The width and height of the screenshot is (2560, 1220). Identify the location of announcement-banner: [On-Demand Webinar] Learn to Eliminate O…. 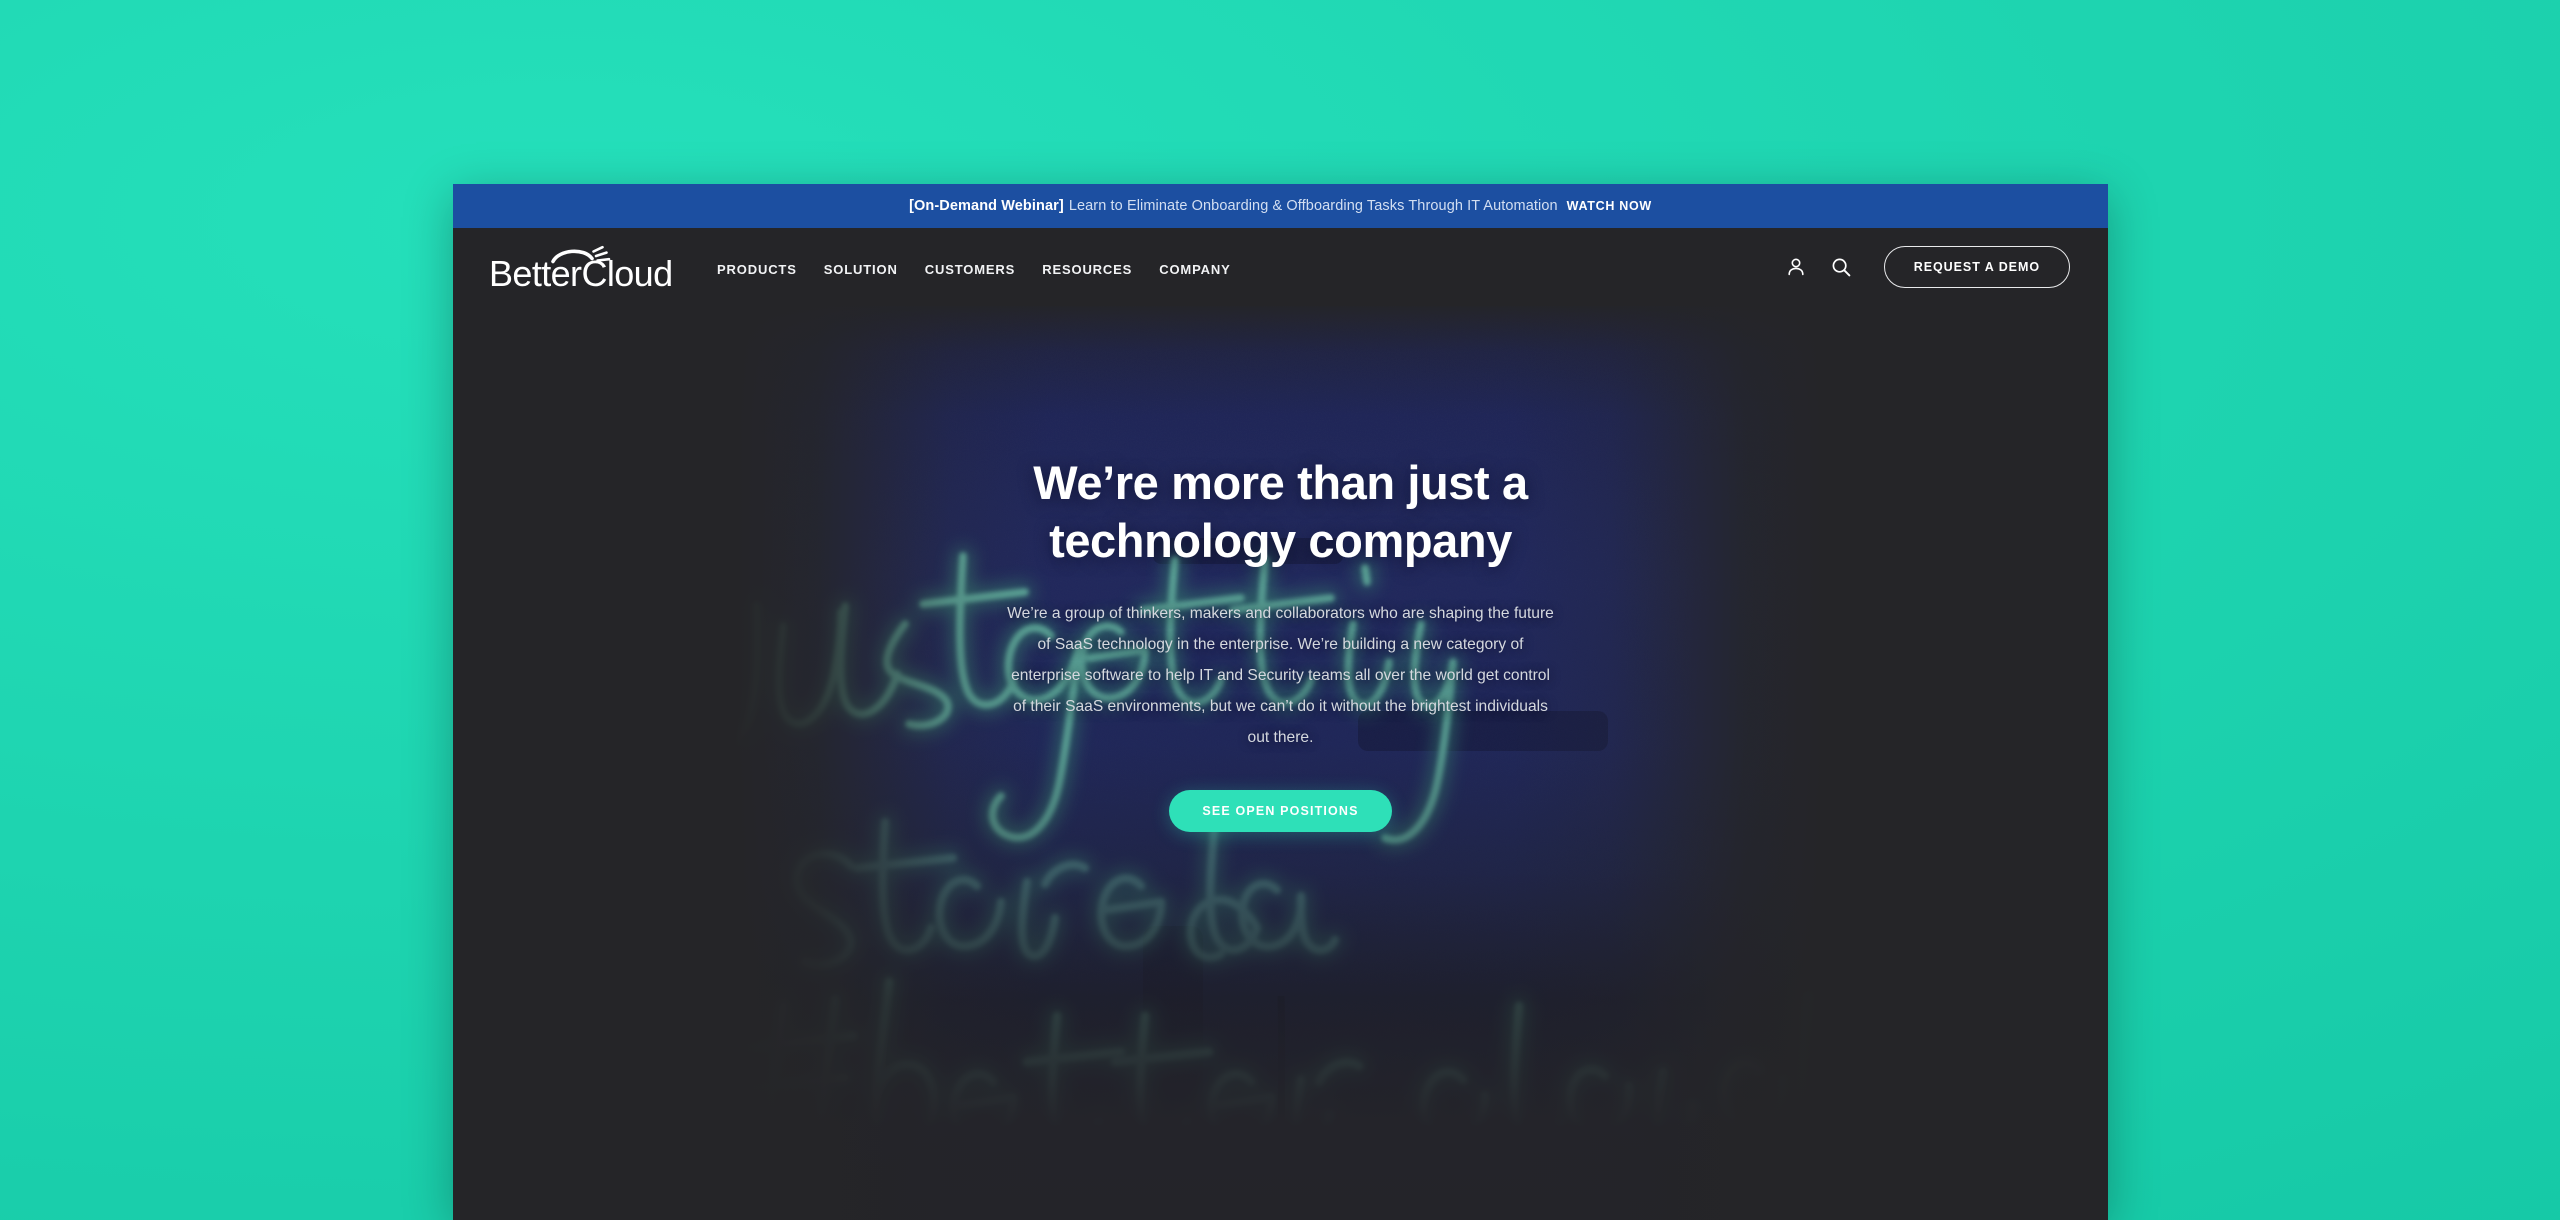
(1280, 206).